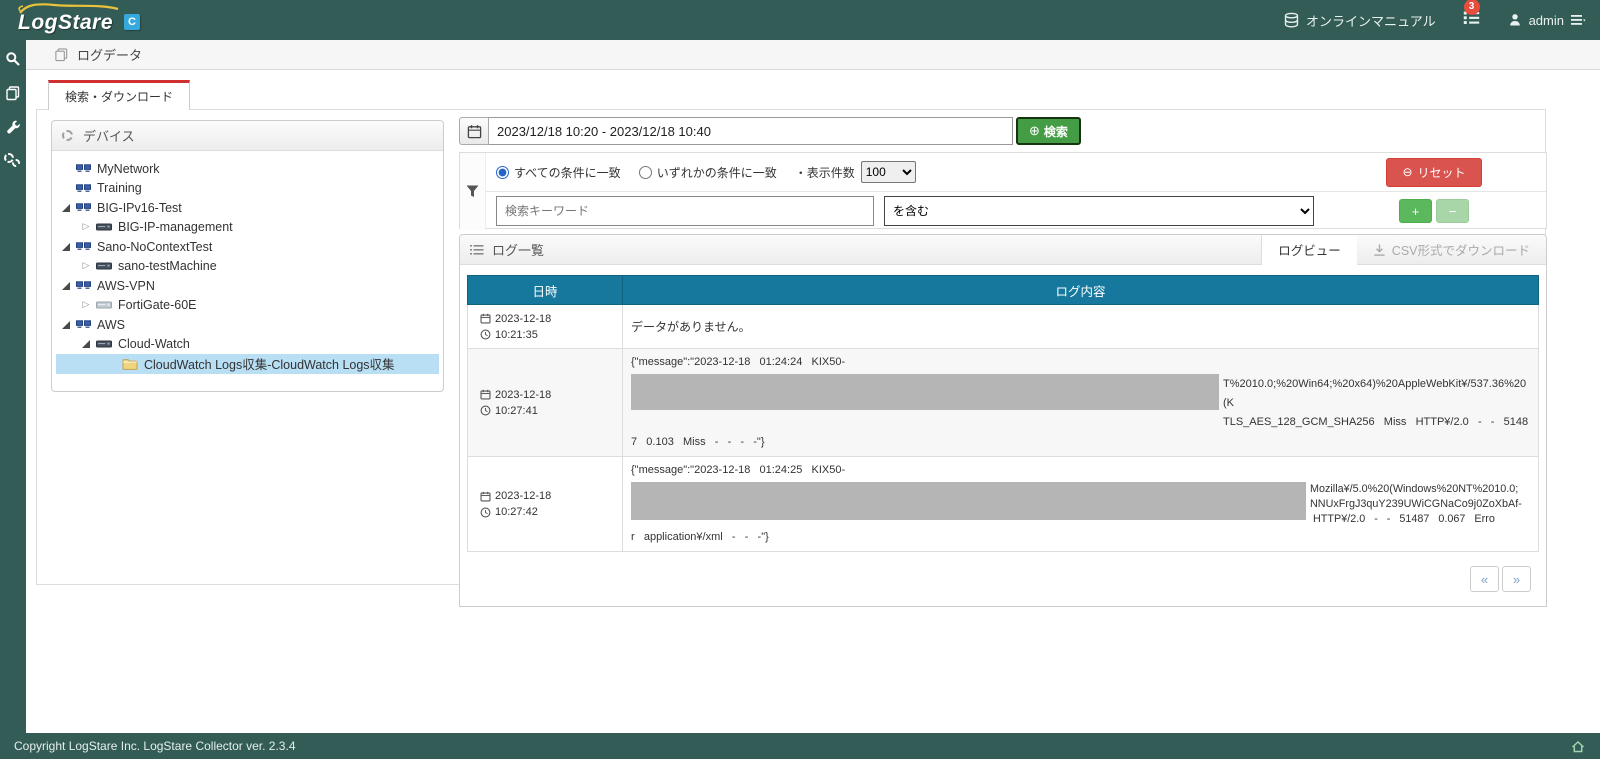 The image size is (1600, 775). Describe the element at coordinates (567, 172) in the screenshot. I see `match-all-label: すべての条件に一致` at that location.